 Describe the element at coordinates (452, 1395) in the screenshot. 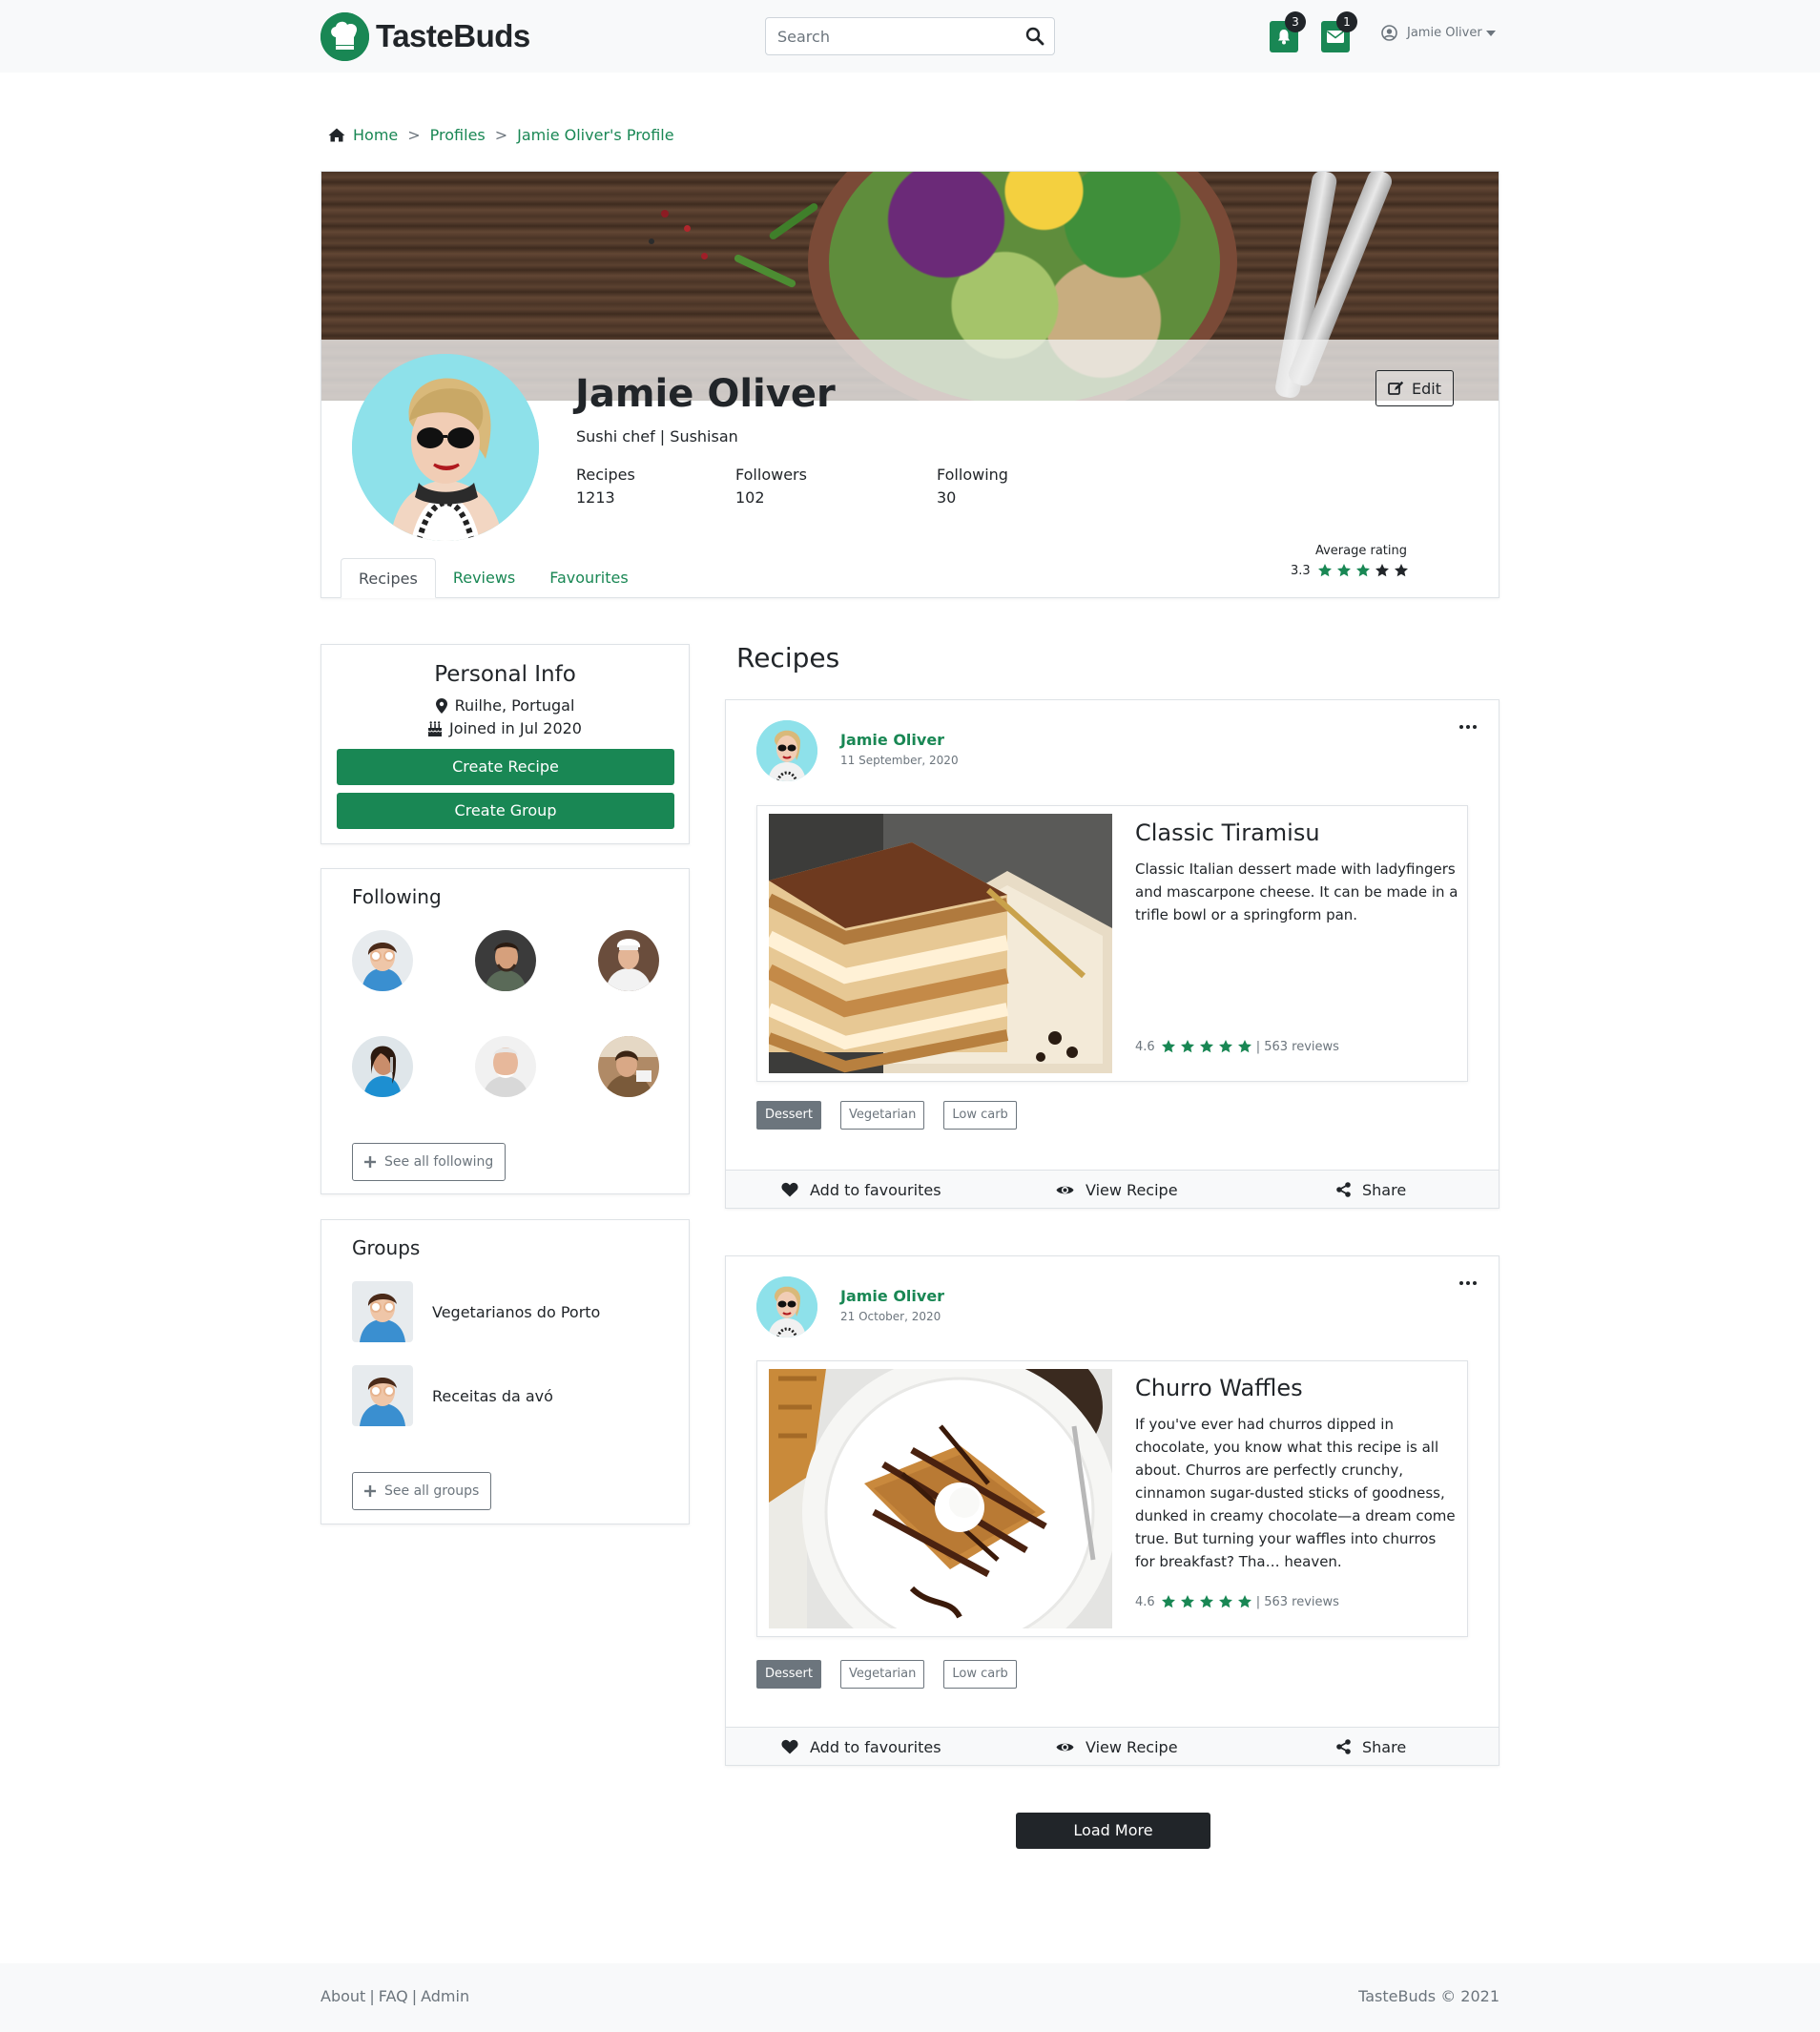

I see `group-item: Receitas da avó` at that location.